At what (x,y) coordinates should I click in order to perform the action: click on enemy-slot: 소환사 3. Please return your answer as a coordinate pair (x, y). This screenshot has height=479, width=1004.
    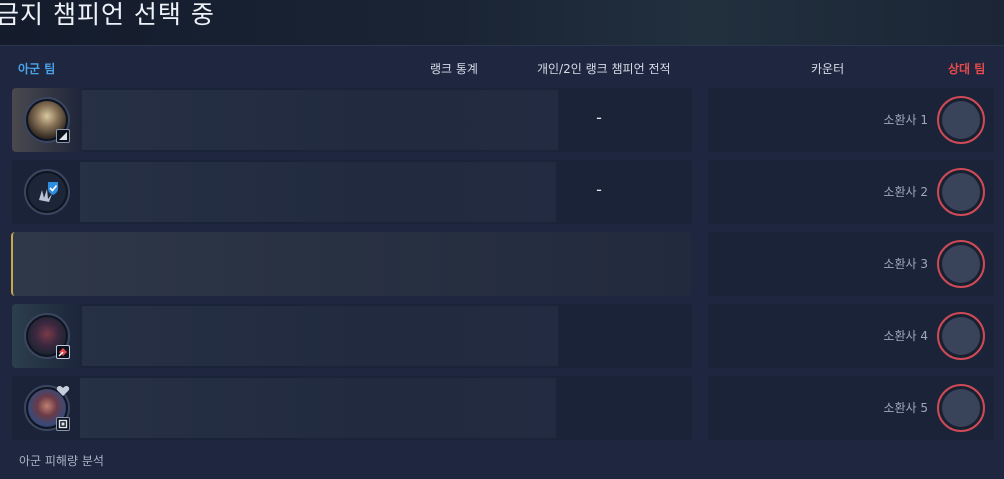
    Looking at the image, I should click on (851, 264).